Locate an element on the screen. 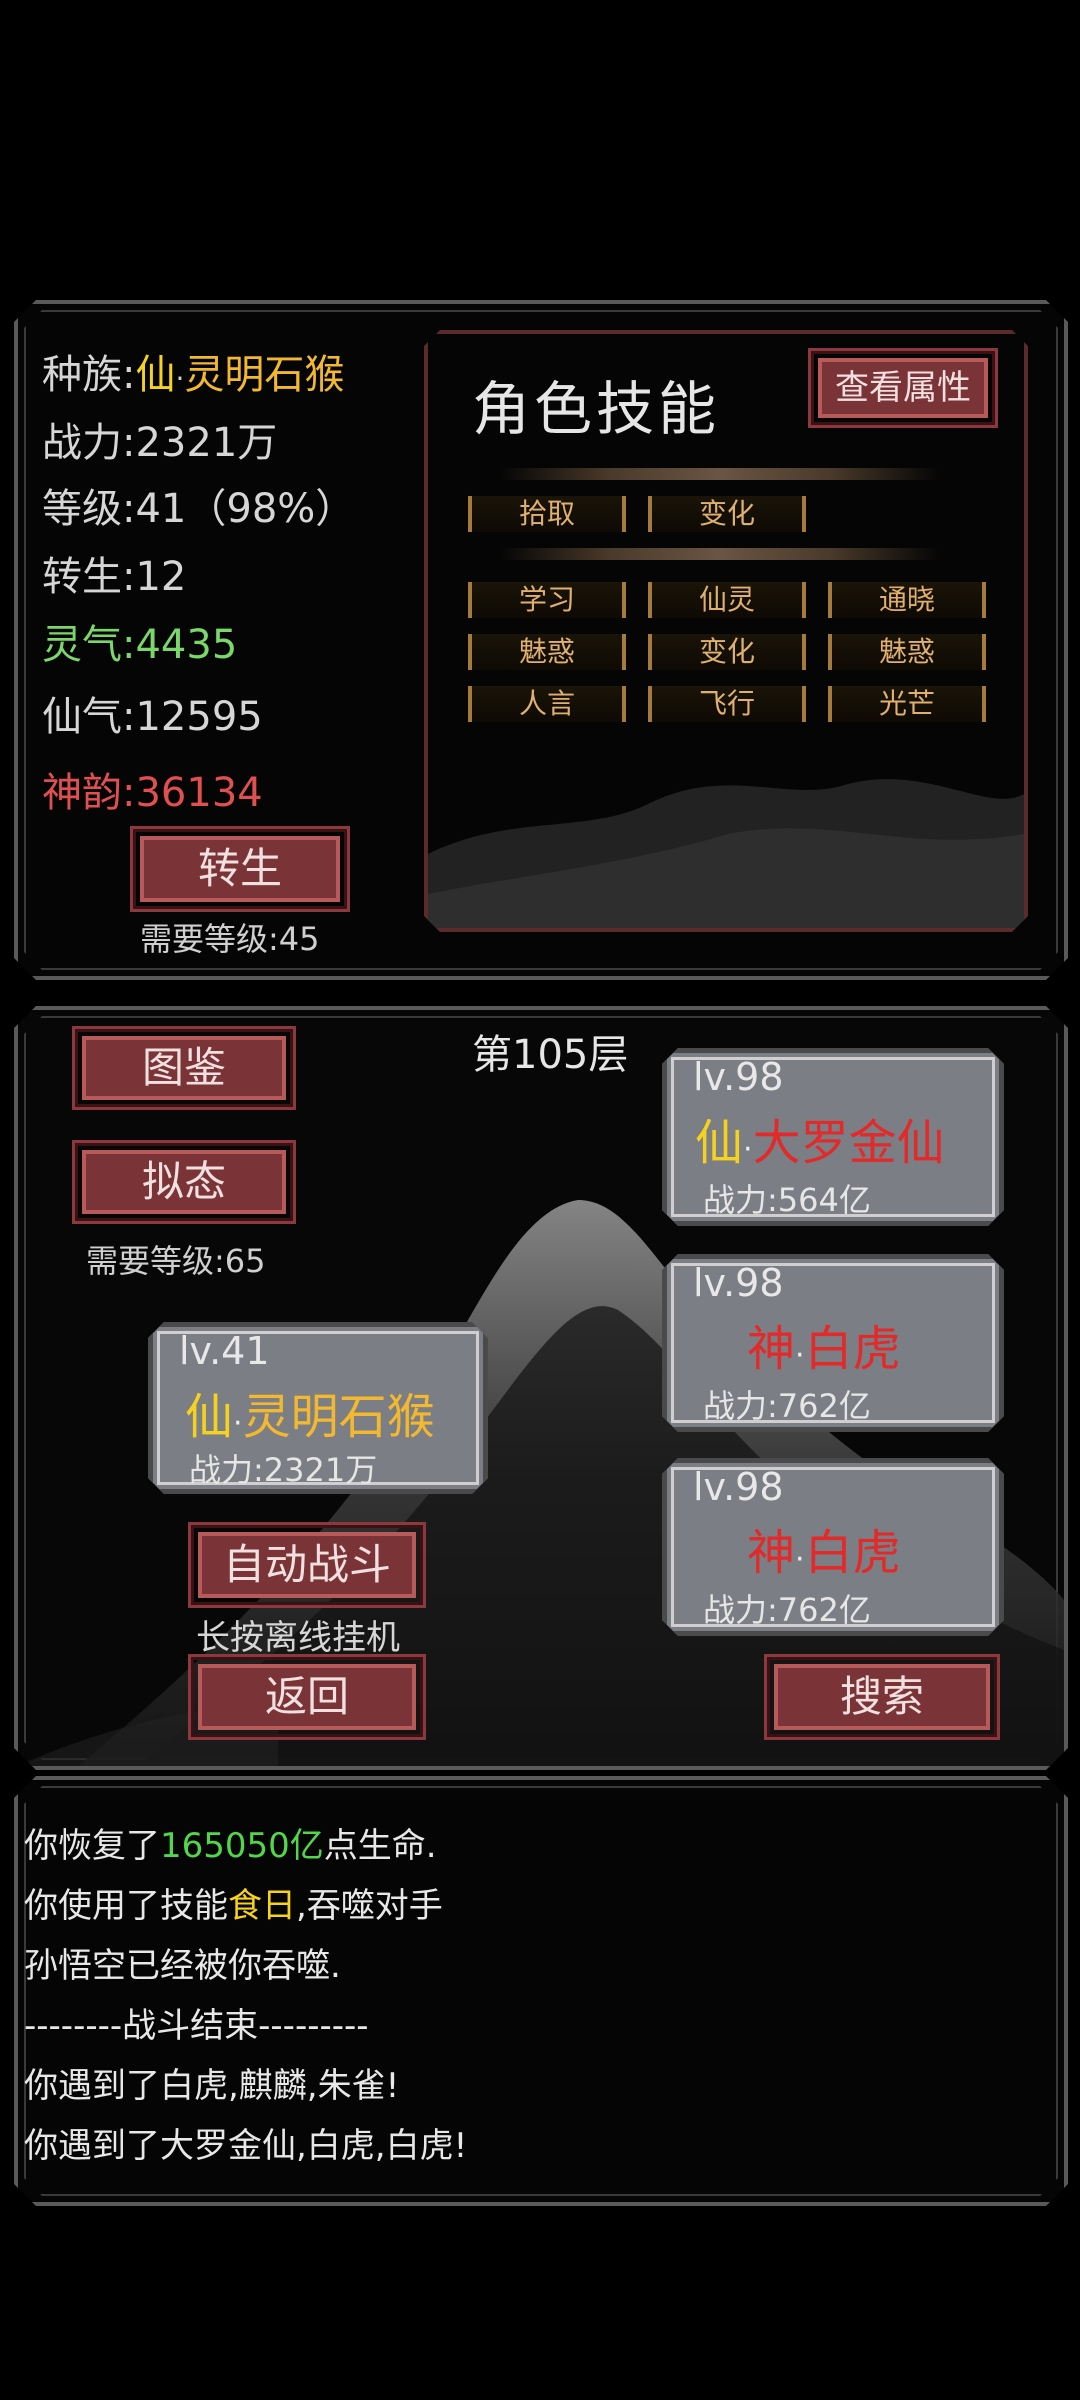 This screenshot has height=2400, width=1080. skill-speech: 人言 is located at coordinates (547, 704).